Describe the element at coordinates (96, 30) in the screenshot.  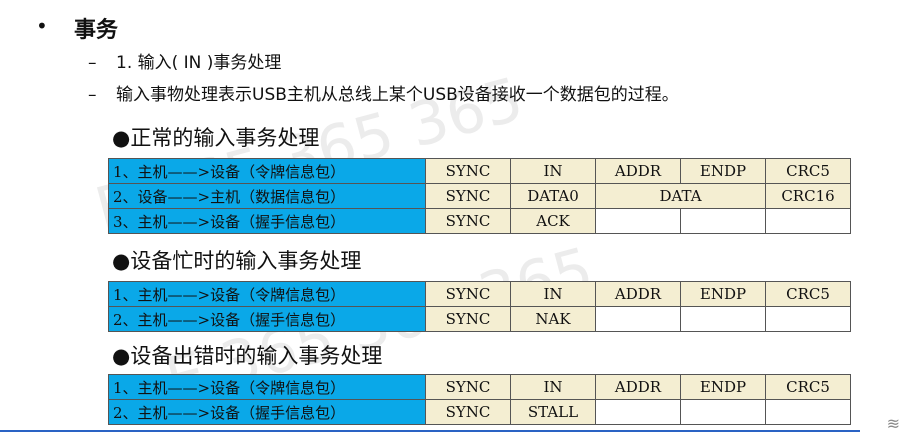
I see `slide-heading: 事务` at that location.